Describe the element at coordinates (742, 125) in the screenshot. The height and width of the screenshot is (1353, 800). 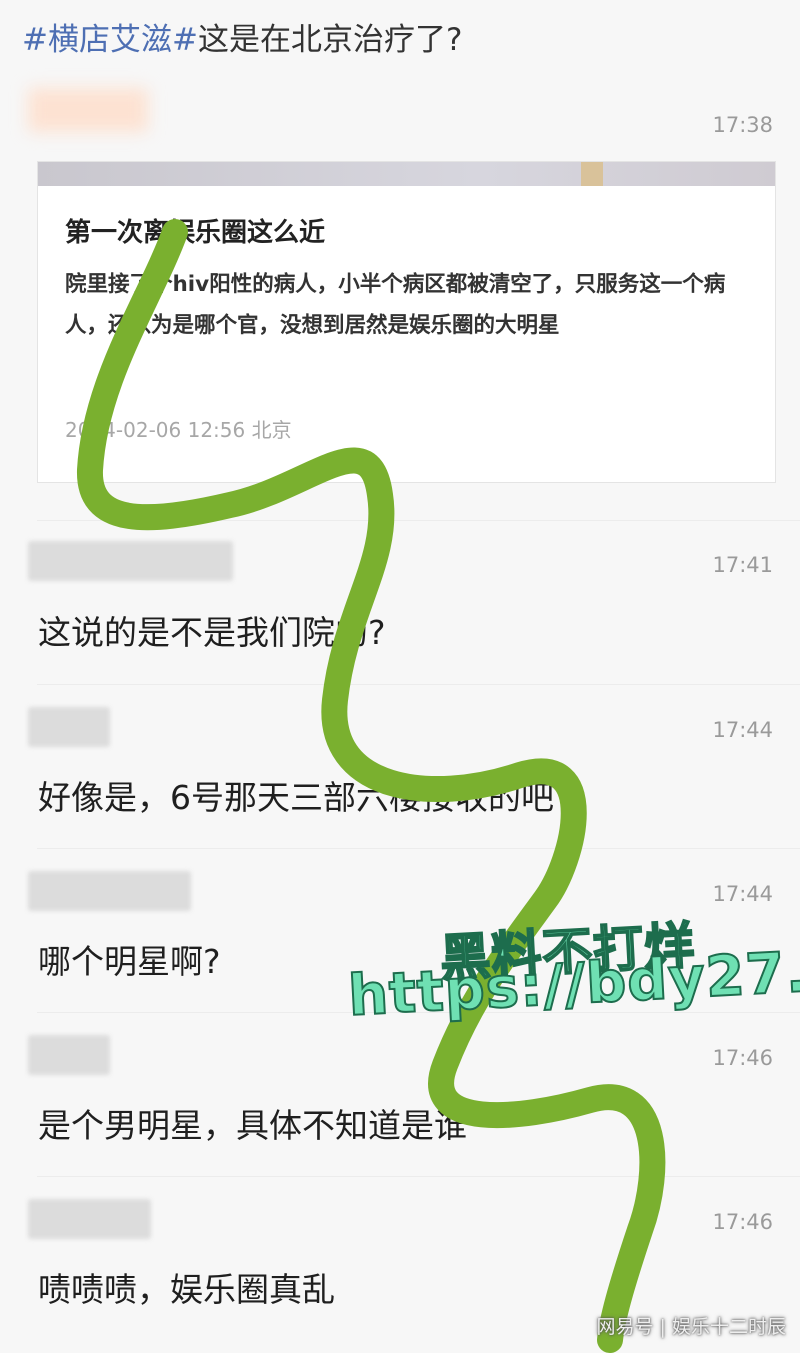
I see `post-timestamp: 17:38` at that location.